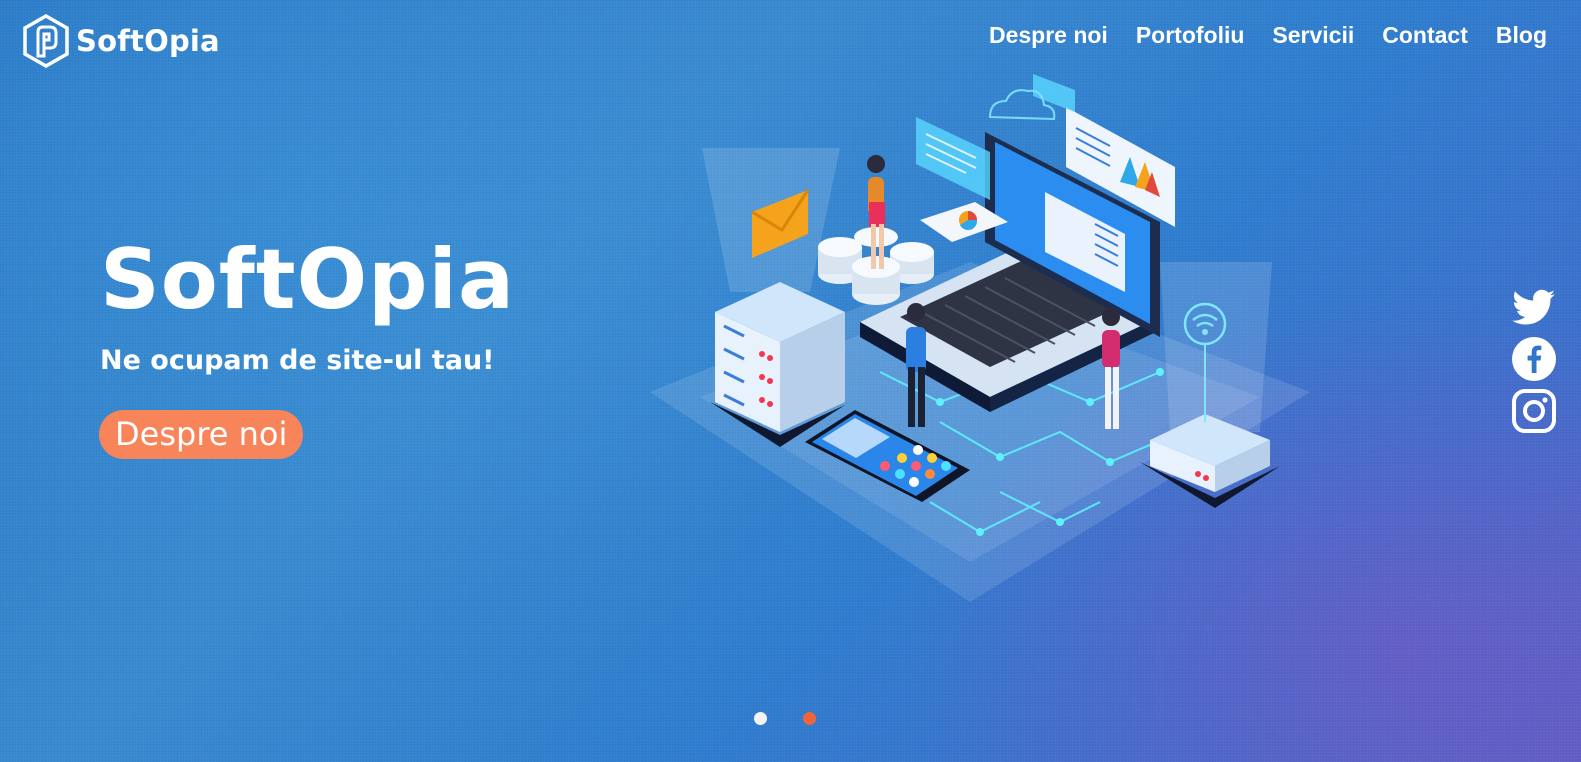  I want to click on brand-name: SoftOpia, so click(148, 41).